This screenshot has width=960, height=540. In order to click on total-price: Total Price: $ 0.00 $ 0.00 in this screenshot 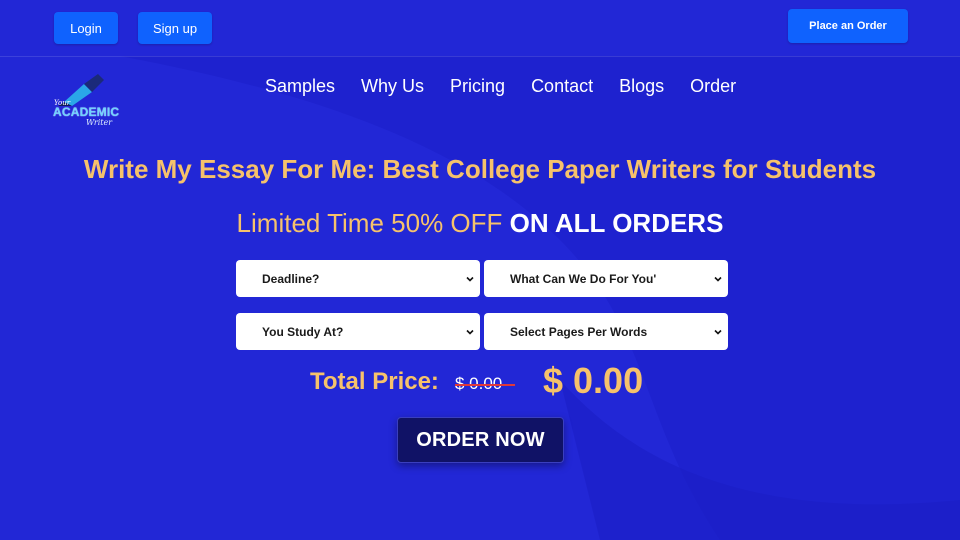, I will do `click(480, 382)`.